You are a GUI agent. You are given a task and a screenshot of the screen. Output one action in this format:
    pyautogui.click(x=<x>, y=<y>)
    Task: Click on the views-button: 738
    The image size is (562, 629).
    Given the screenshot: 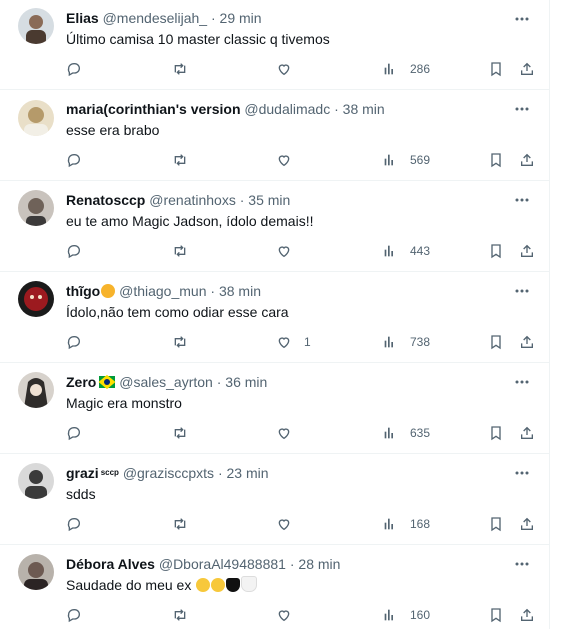 What is the action you would take?
    pyautogui.click(x=406, y=342)
    